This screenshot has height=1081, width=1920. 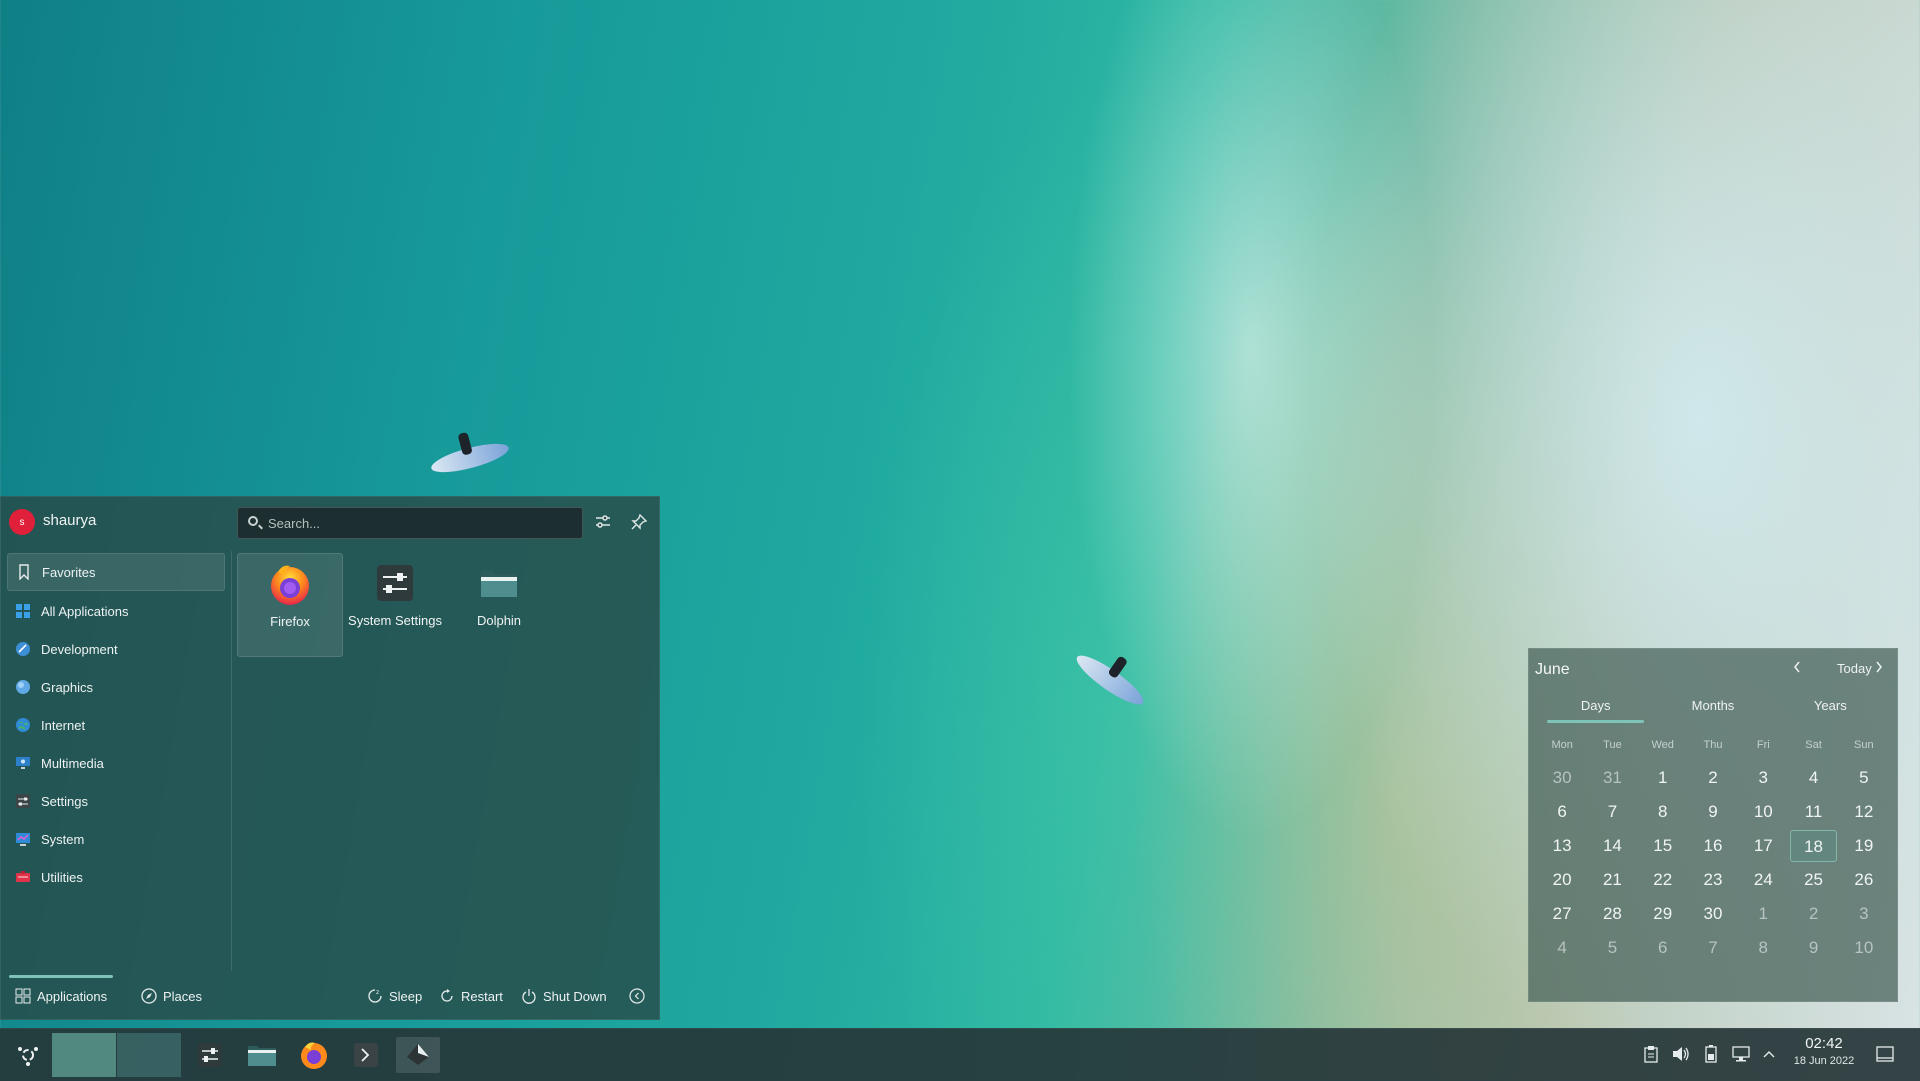 I want to click on show-desktop-button, so click(x=1885, y=1054).